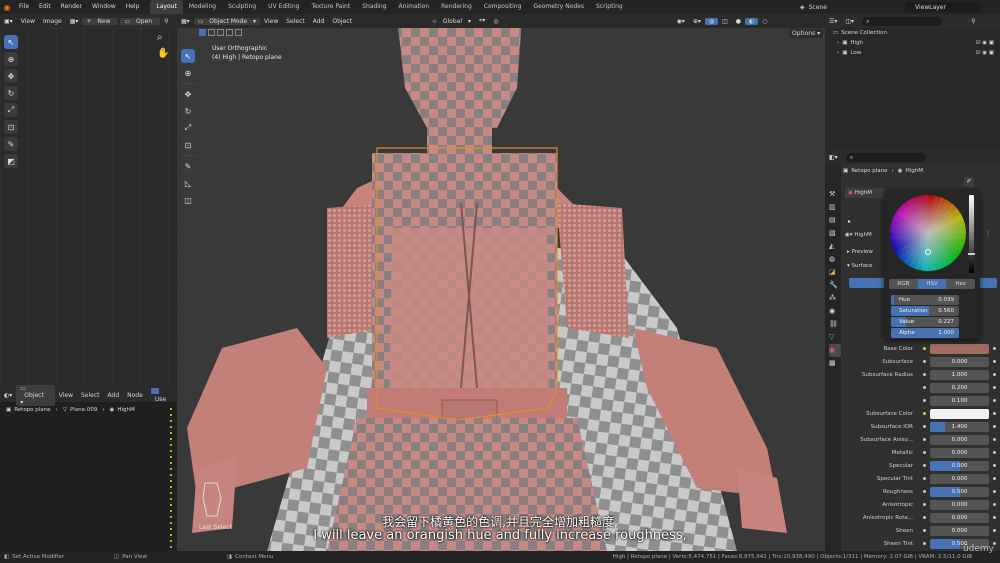 The height and width of the screenshot is (563, 1000). Describe the element at coordinates (162, 395) in the screenshot. I see `use-nodes-checkbox: Use` at that location.